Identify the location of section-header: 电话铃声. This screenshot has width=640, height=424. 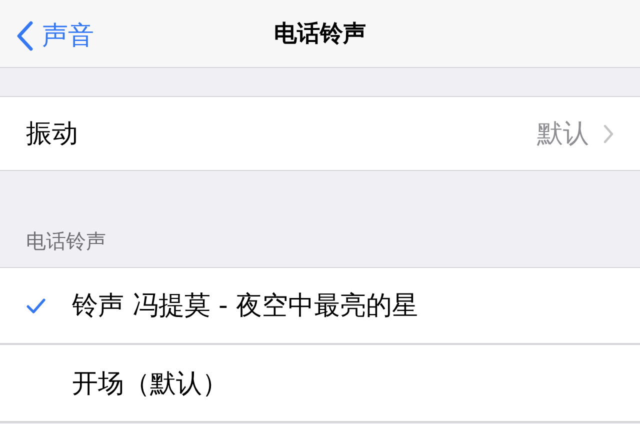
(66, 241).